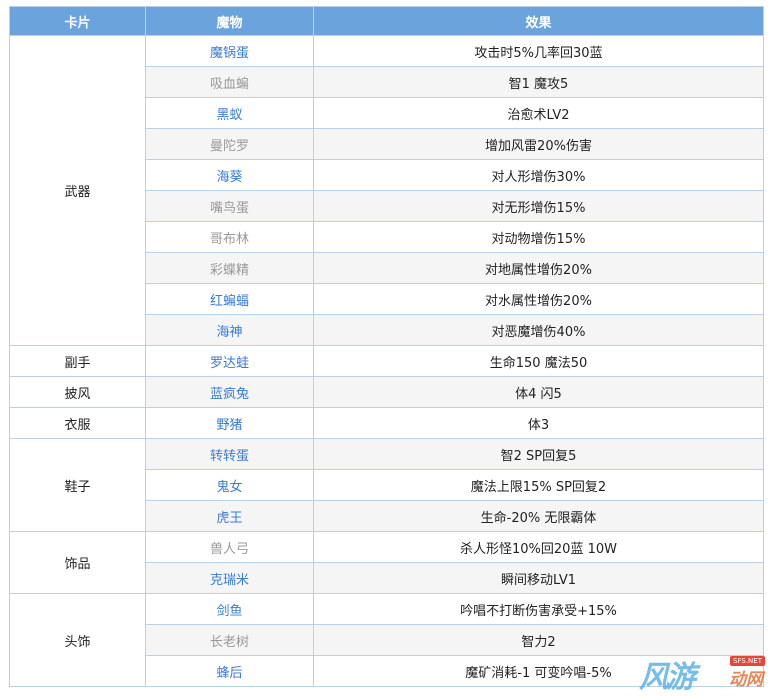 This screenshot has height=696, width=775. I want to click on effect-cell: 对人形增伤30%, so click(538, 175).